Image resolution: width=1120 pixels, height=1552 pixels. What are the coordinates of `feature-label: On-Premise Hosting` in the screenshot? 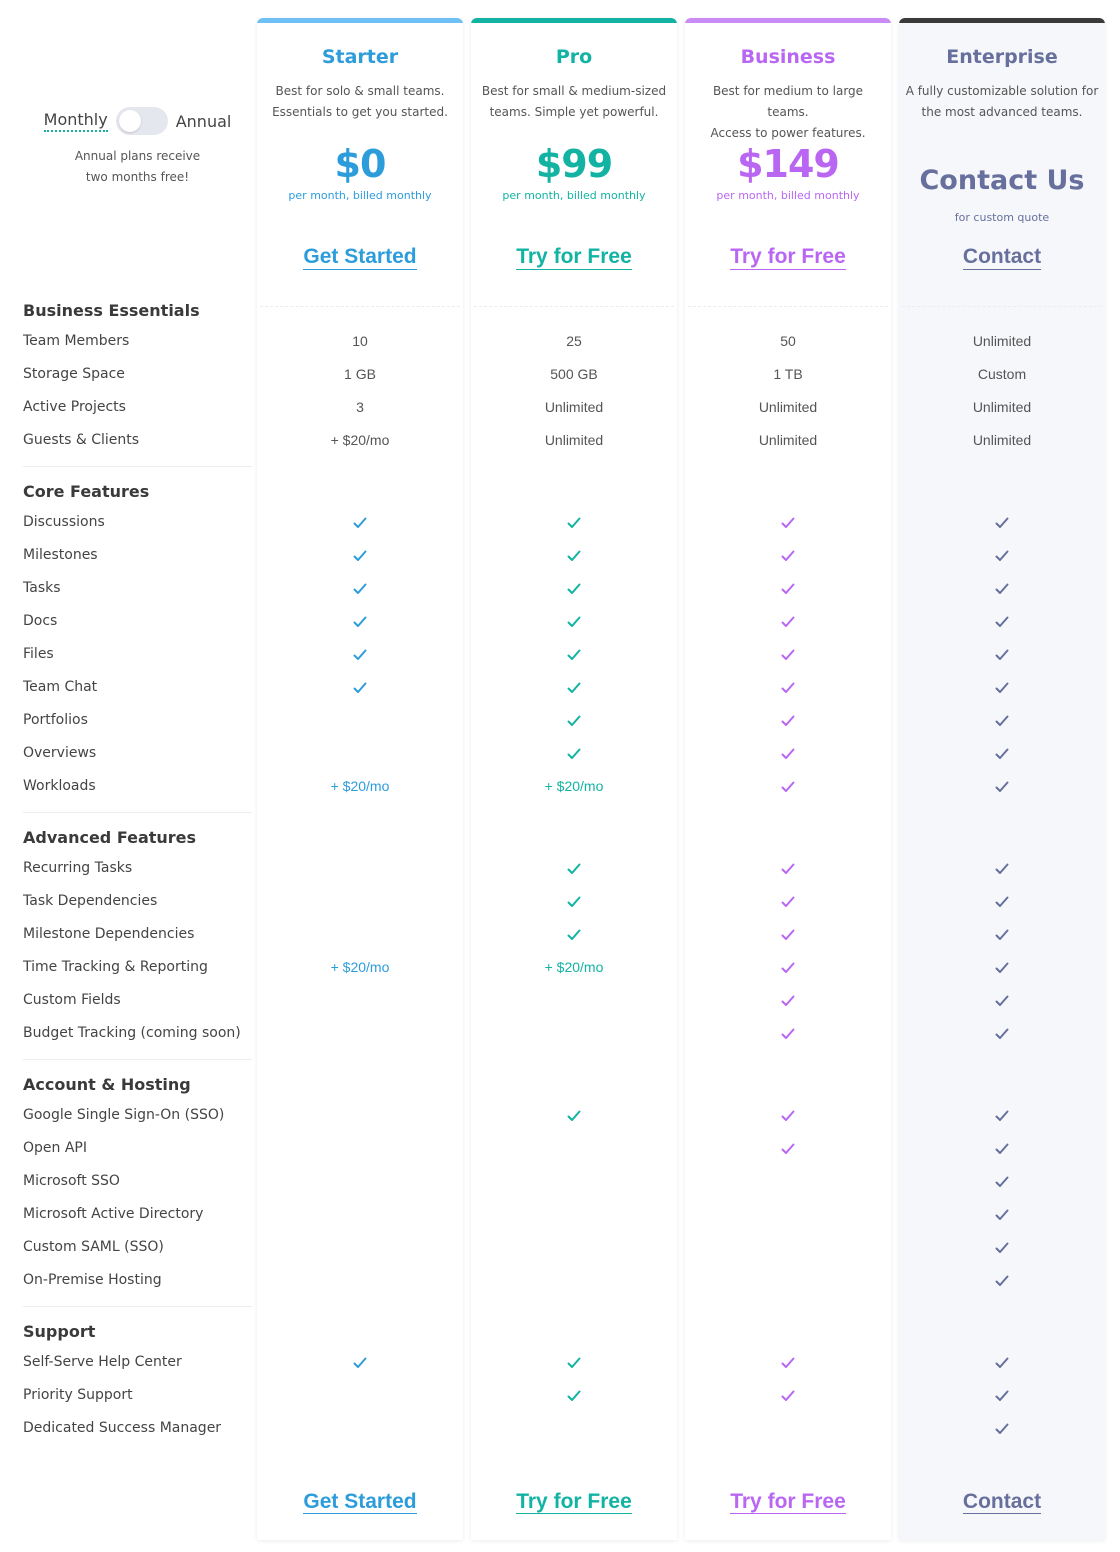 It's located at (92, 1280).